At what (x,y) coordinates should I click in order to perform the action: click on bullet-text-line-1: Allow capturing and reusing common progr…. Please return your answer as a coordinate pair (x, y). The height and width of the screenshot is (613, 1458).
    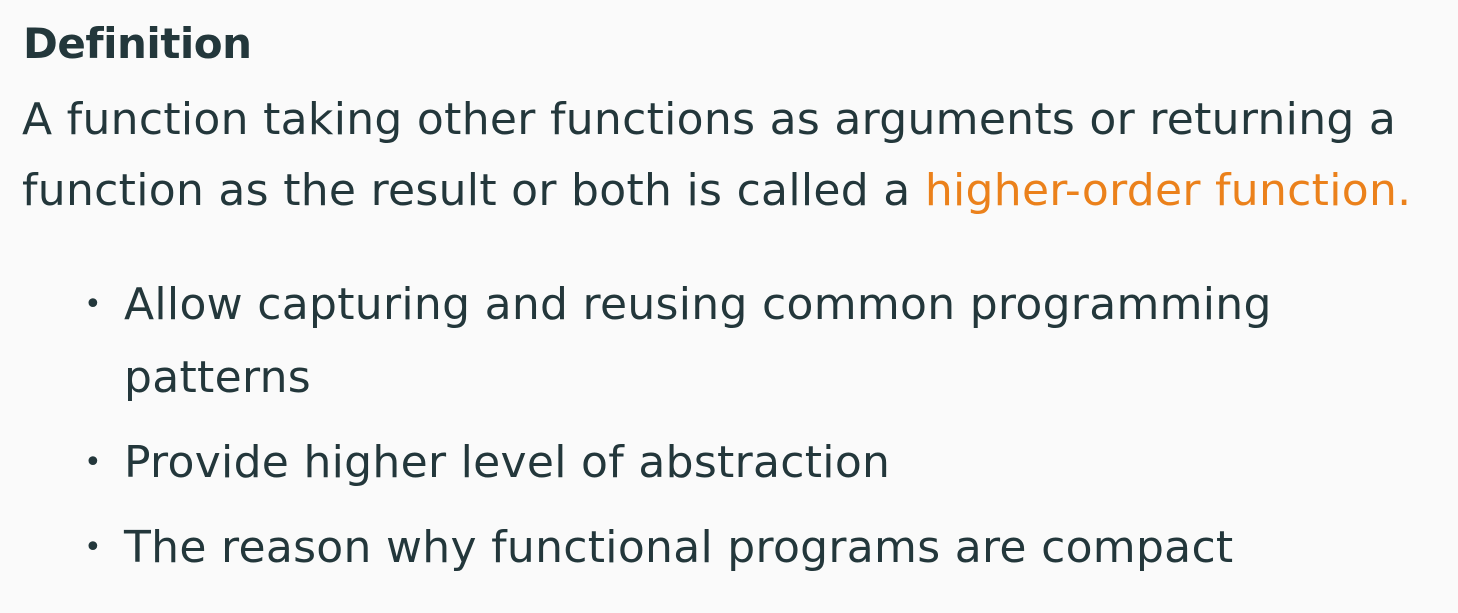
    Looking at the image, I should click on (698, 304).